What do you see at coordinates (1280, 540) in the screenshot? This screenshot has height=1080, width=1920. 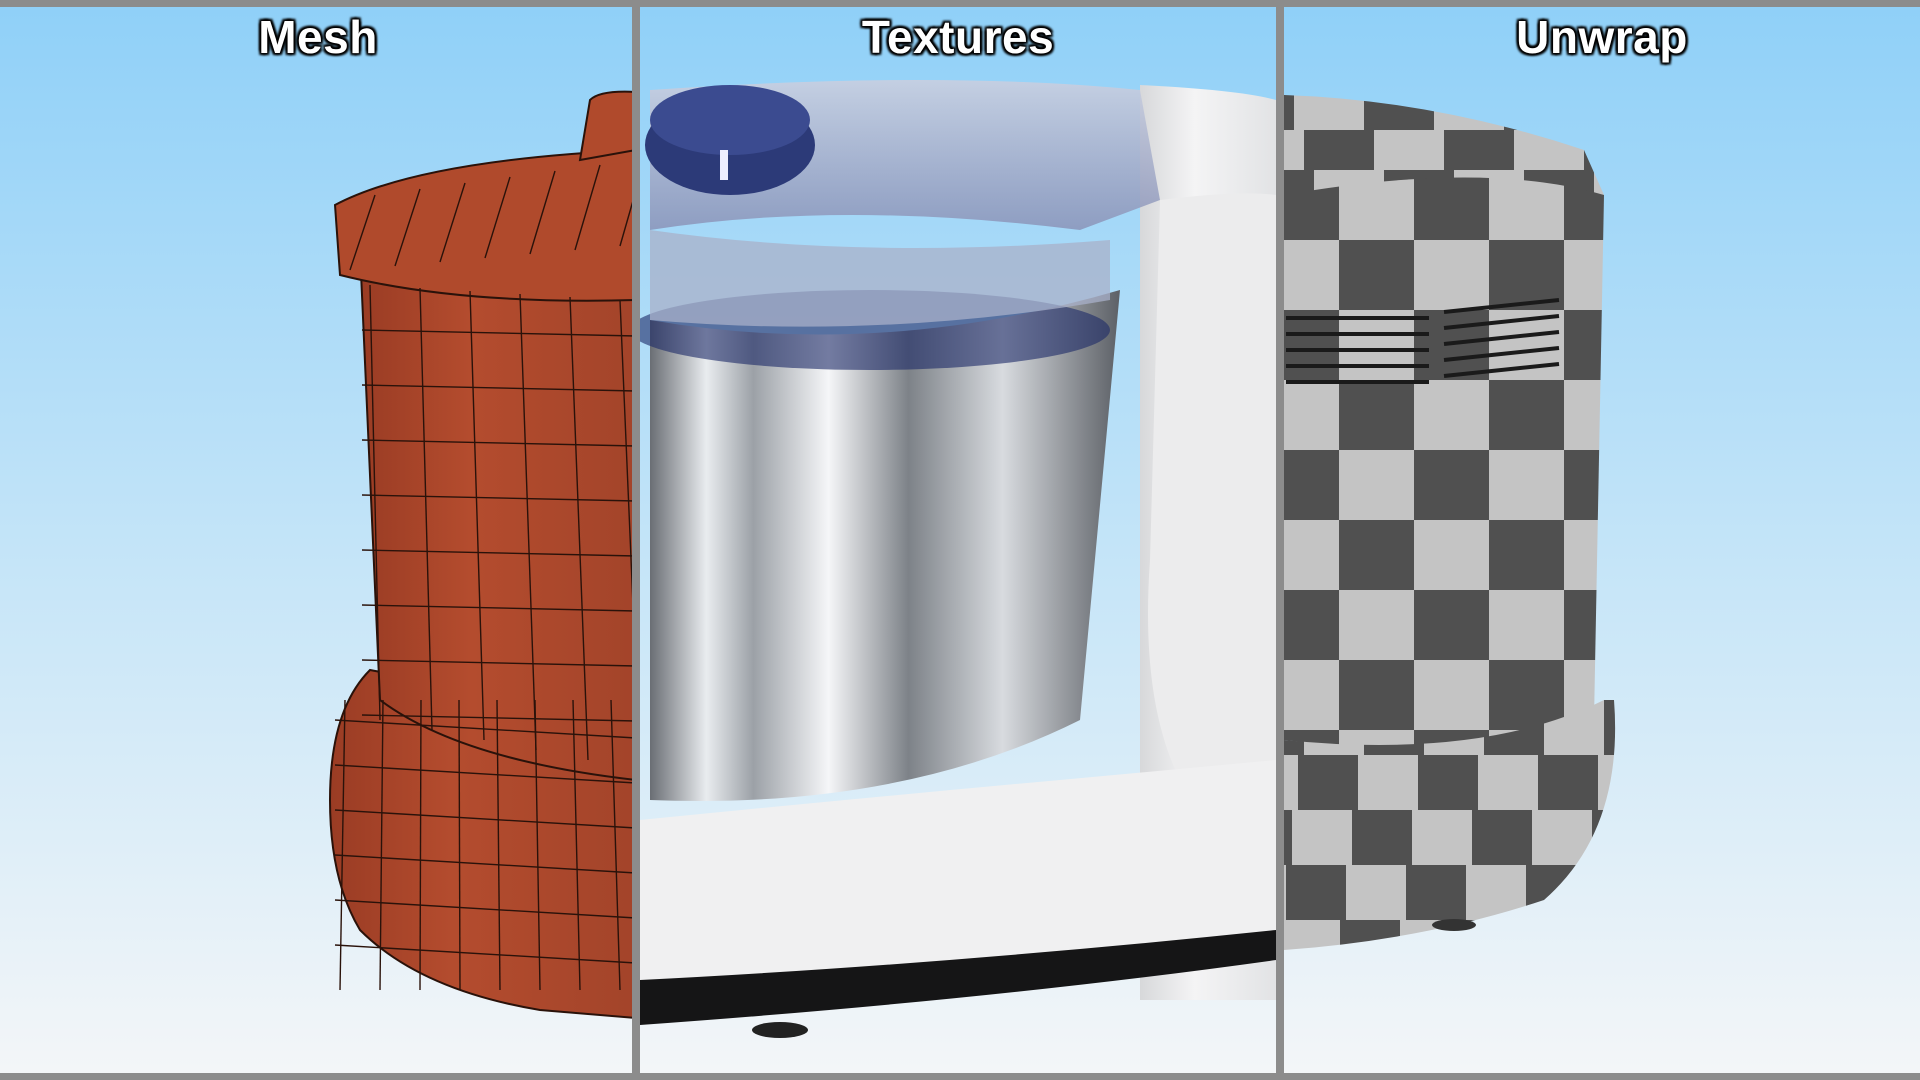 I see `divider-right` at bounding box center [1280, 540].